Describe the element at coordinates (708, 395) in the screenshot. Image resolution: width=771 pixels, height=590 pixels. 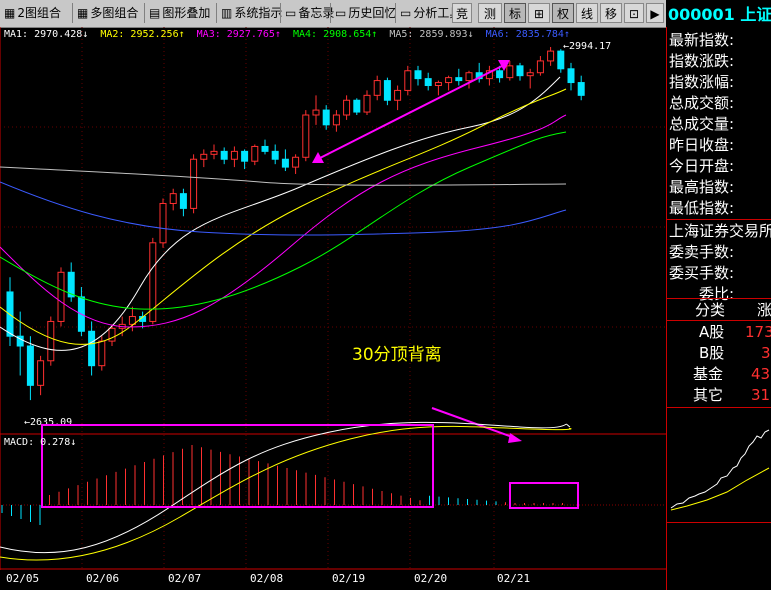
I see `category-name: 其它` at that location.